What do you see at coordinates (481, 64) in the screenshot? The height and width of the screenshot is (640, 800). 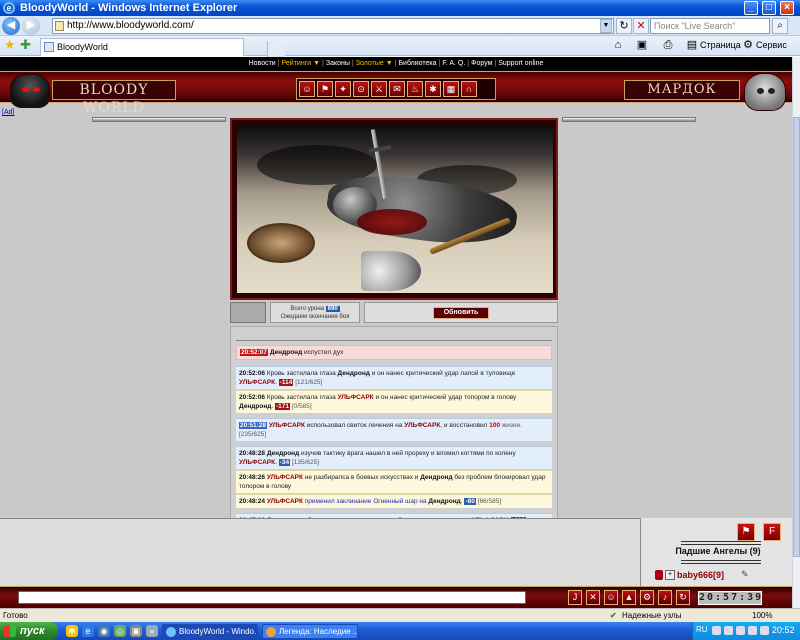 I see `game-nav-item: Форум` at bounding box center [481, 64].